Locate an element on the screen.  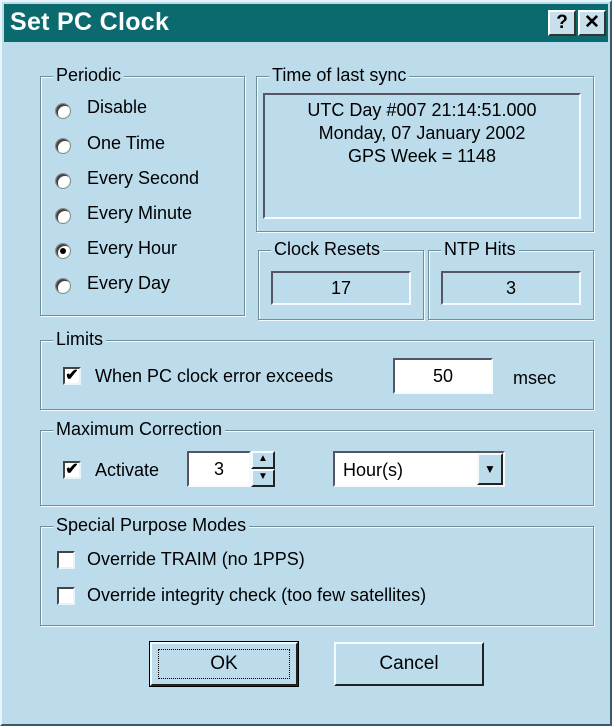
last-sync-legend: Time of last sync is located at coordinates (339, 75).